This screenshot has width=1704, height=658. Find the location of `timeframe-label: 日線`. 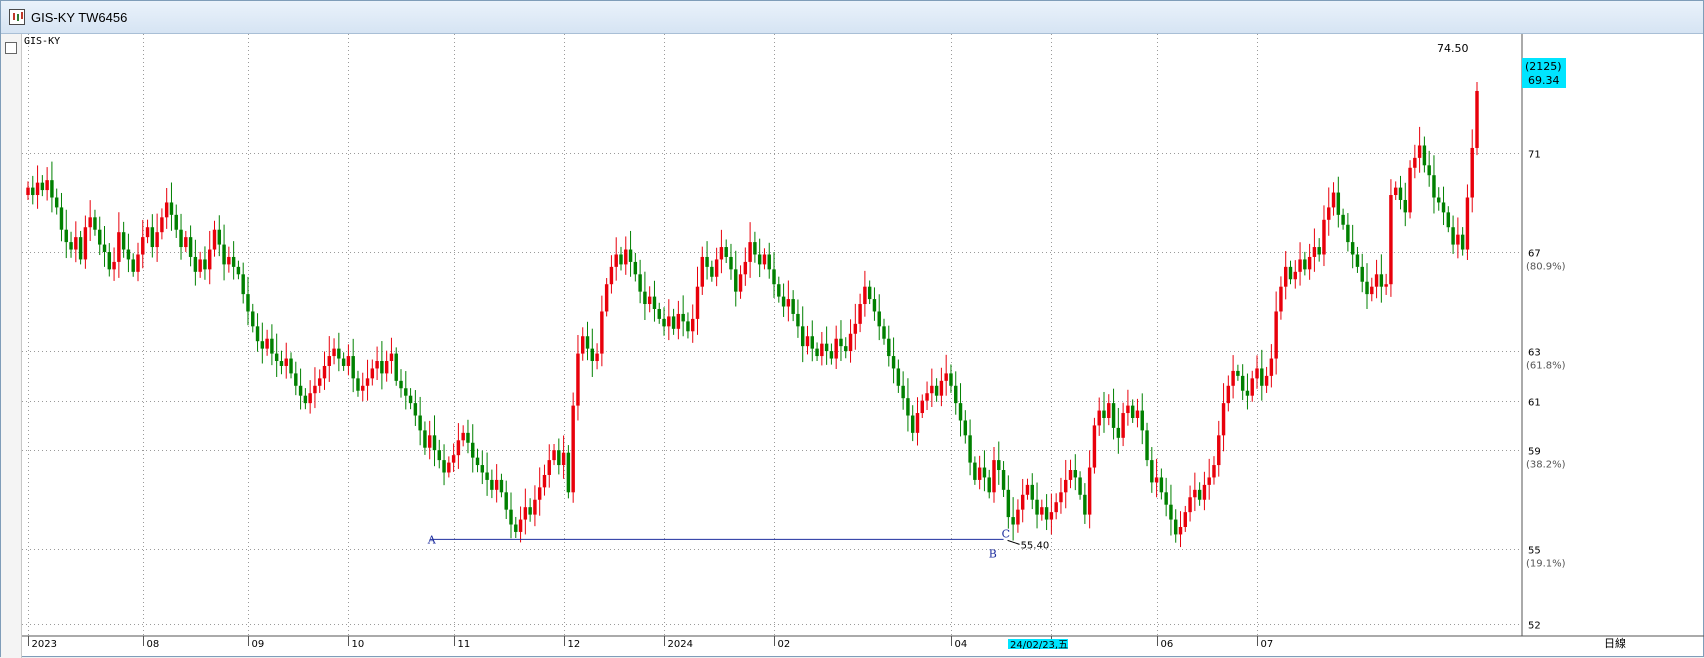

timeframe-label: 日線 is located at coordinates (1615, 642).